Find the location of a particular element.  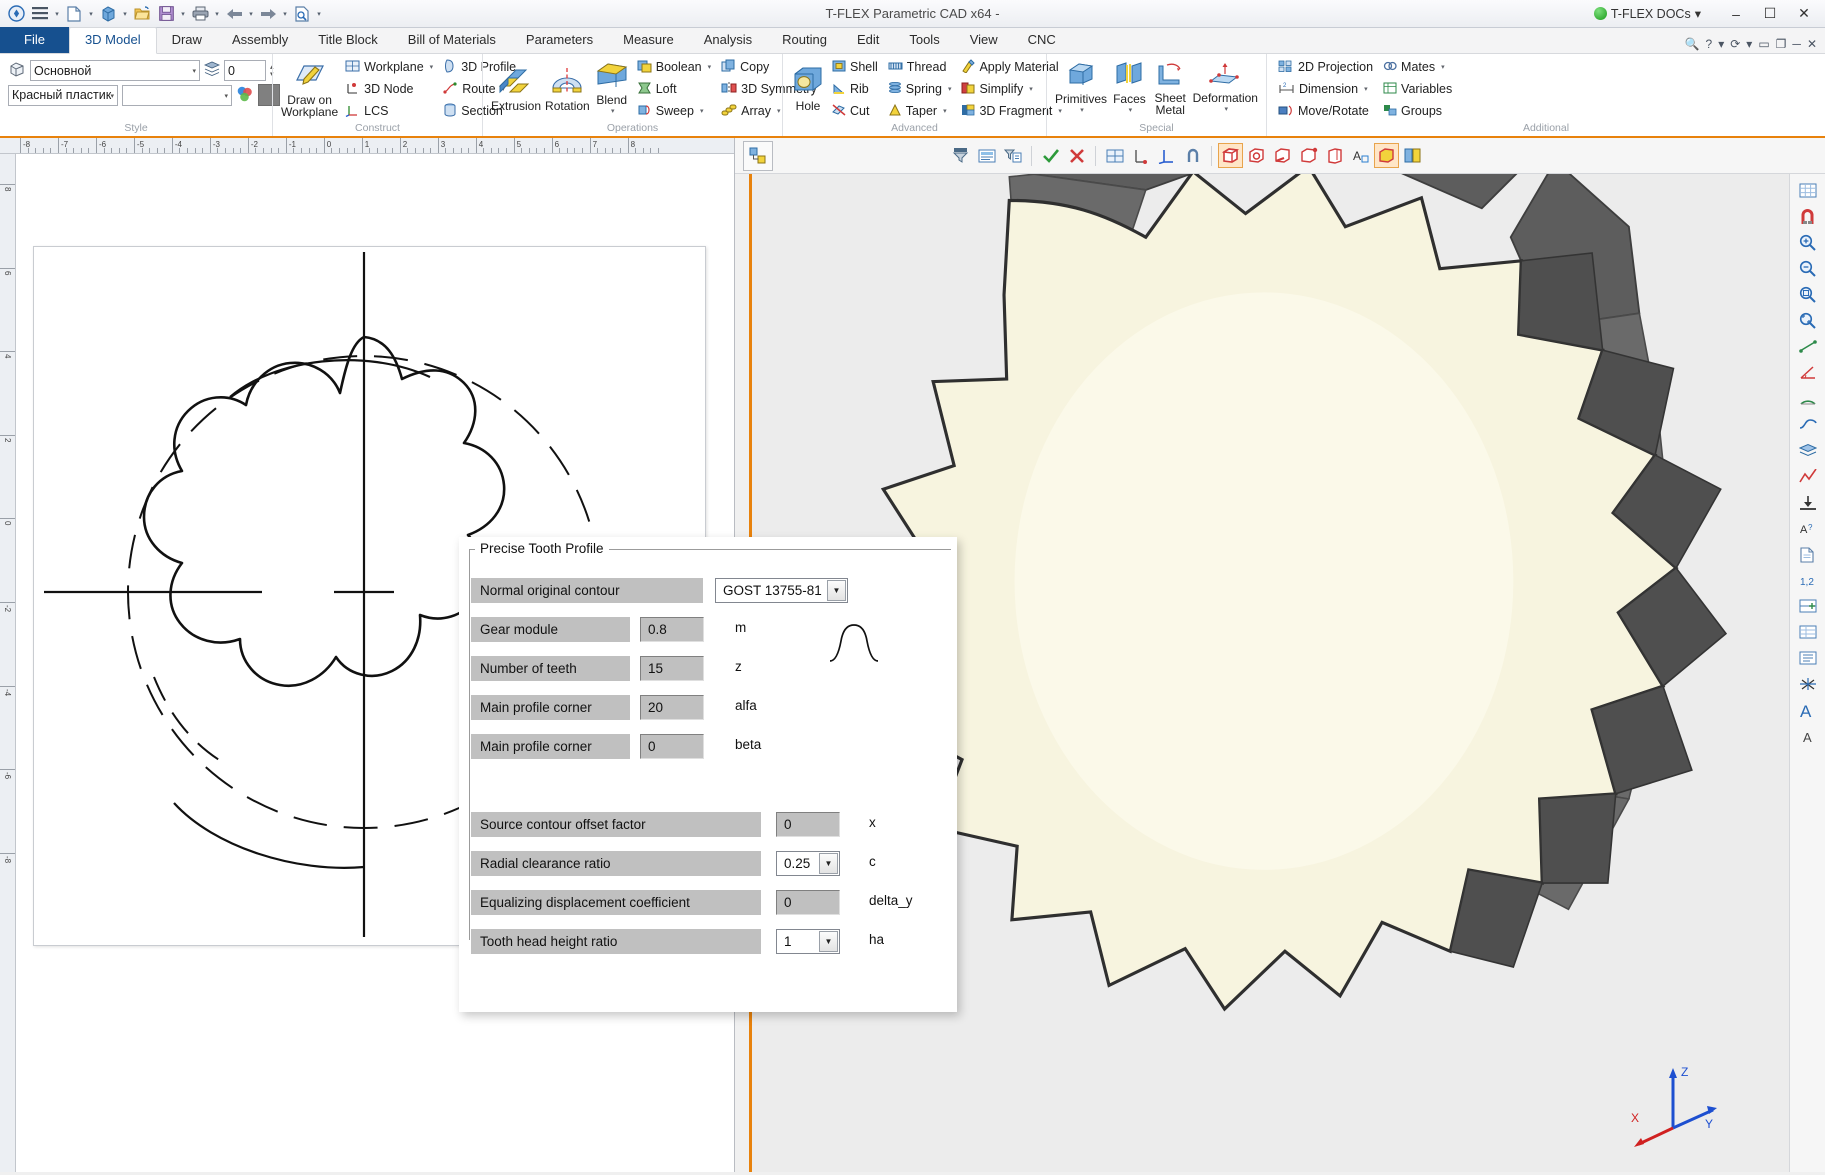

big-text-icon: A is located at coordinates (1808, 710).